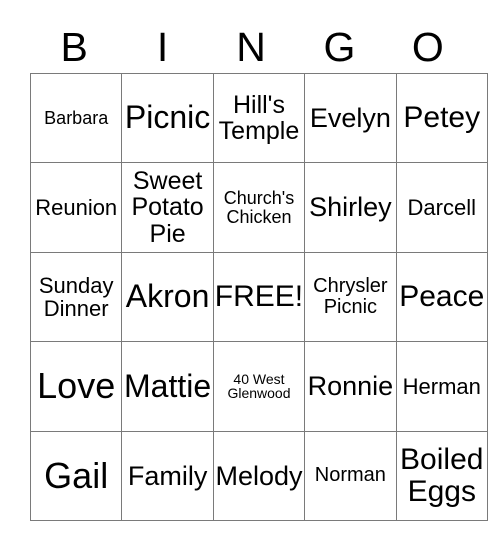 The image size is (500, 544). I want to click on bingo-cell-label: Evelyn, so click(350, 118).